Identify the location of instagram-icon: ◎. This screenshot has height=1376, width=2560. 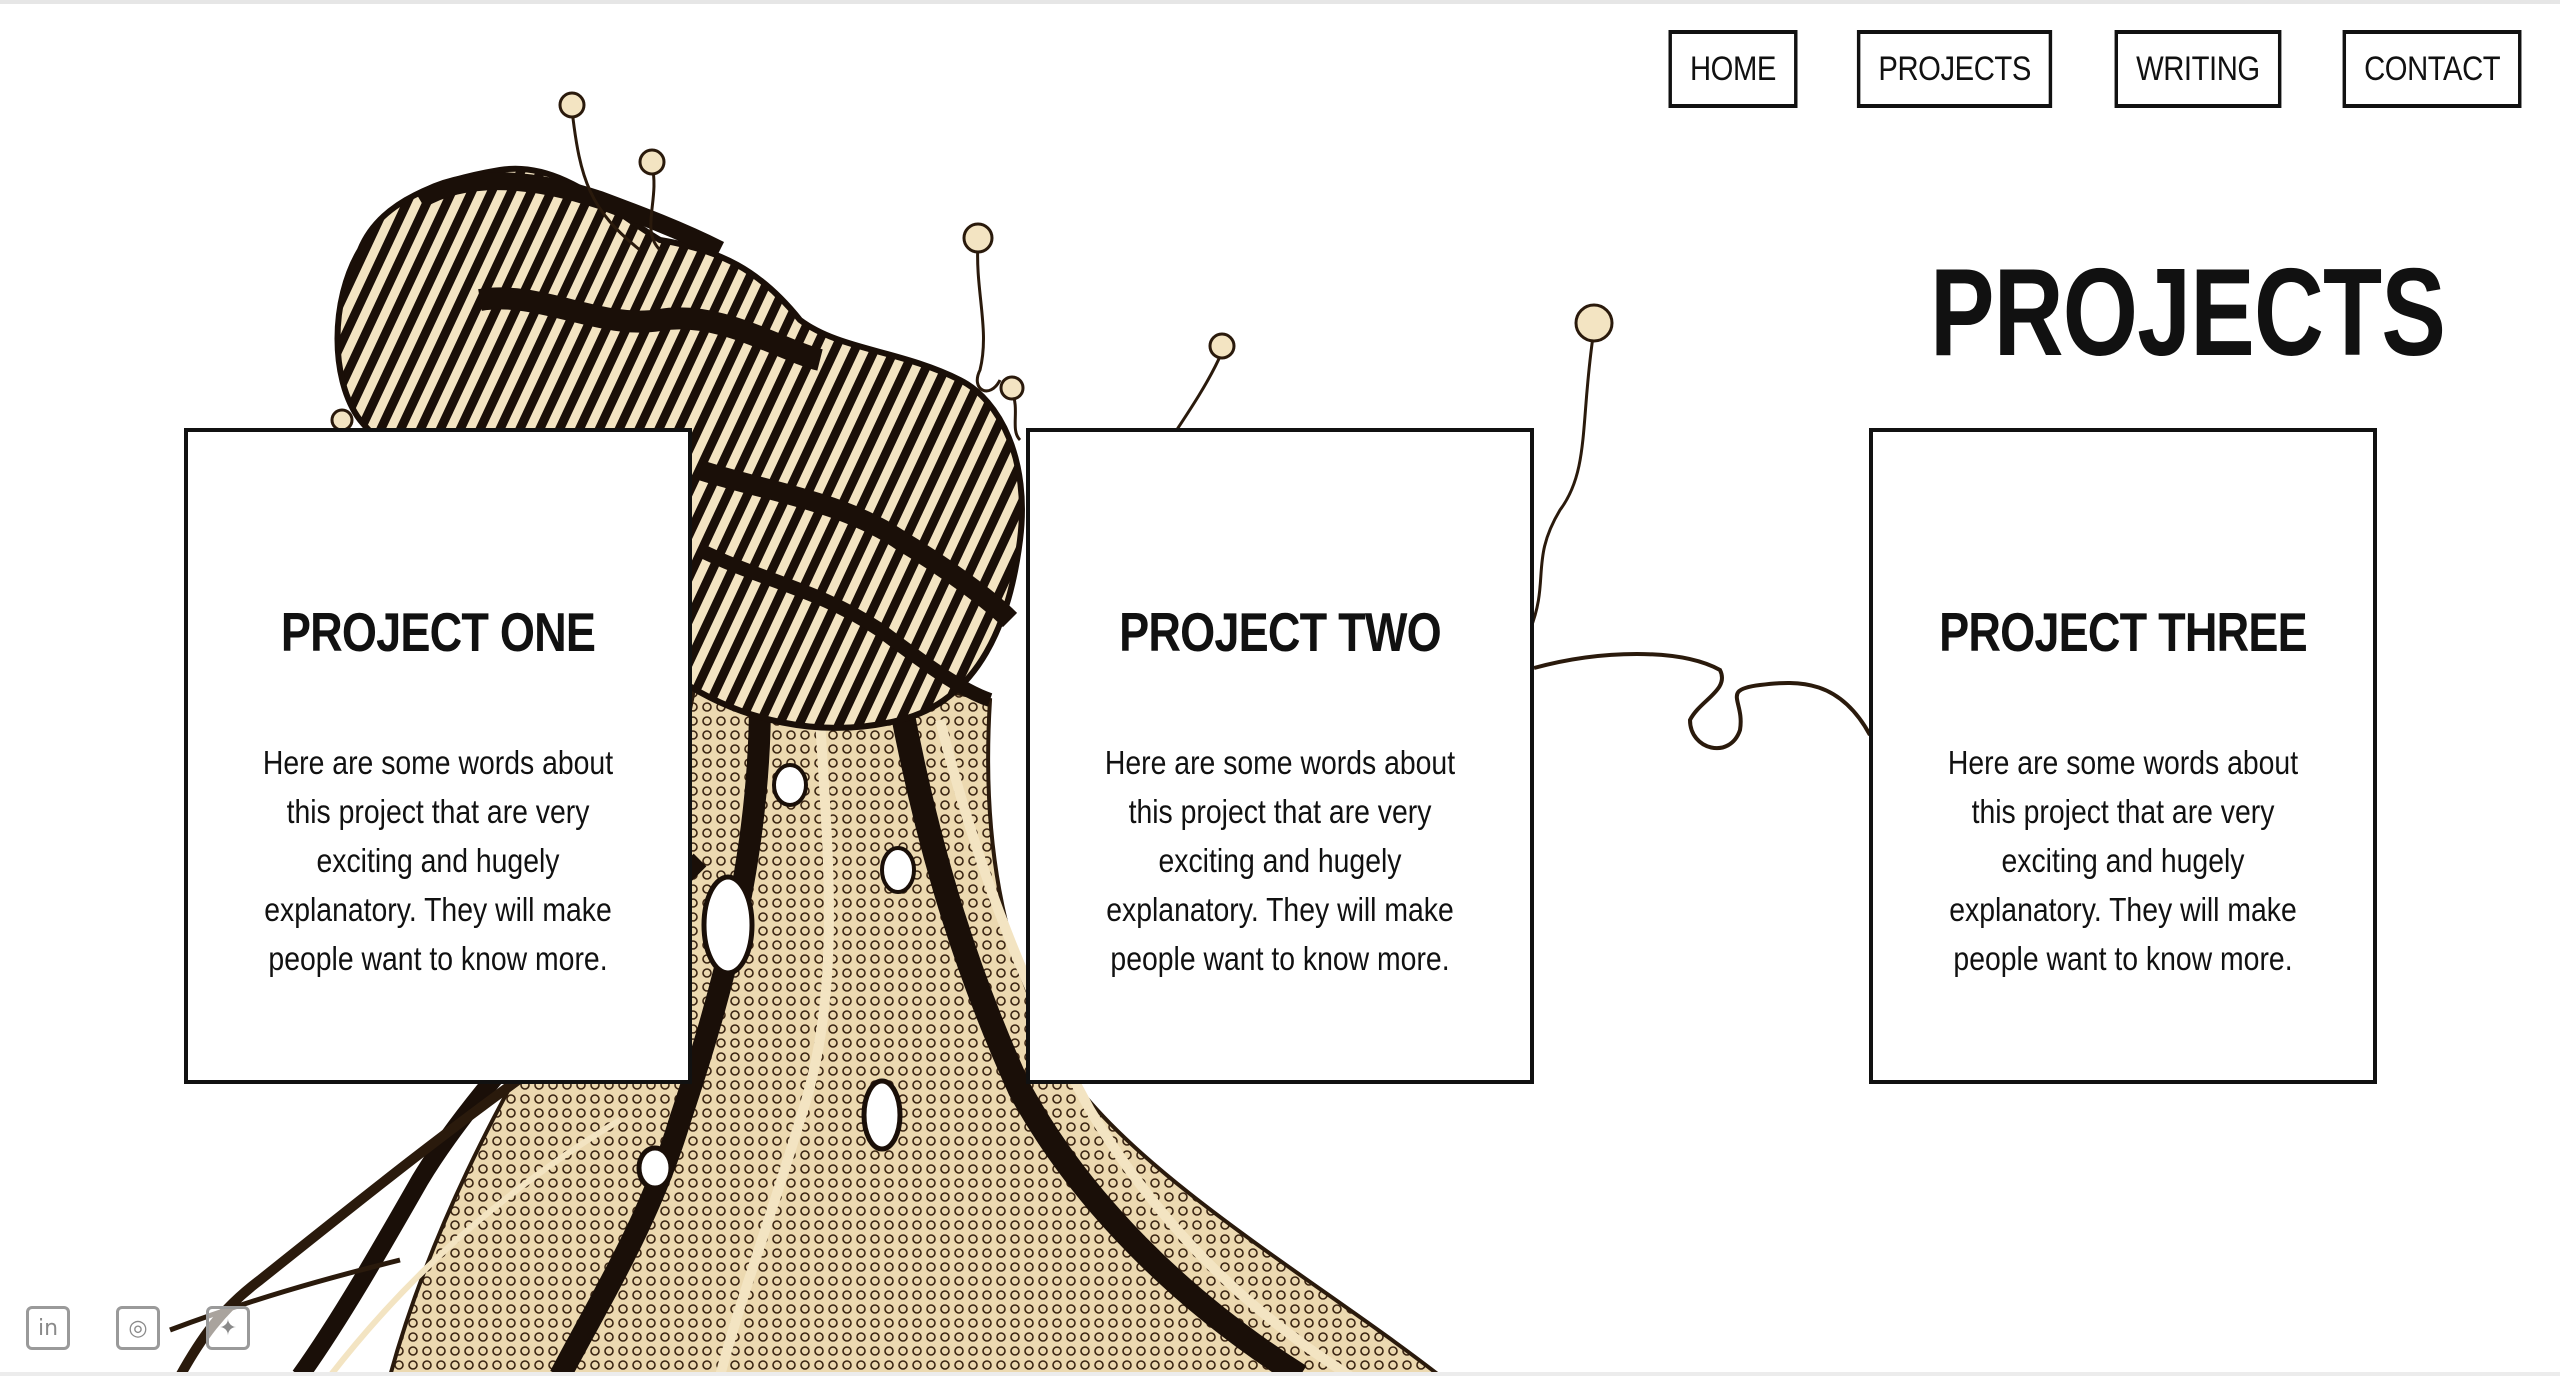
(138, 1328).